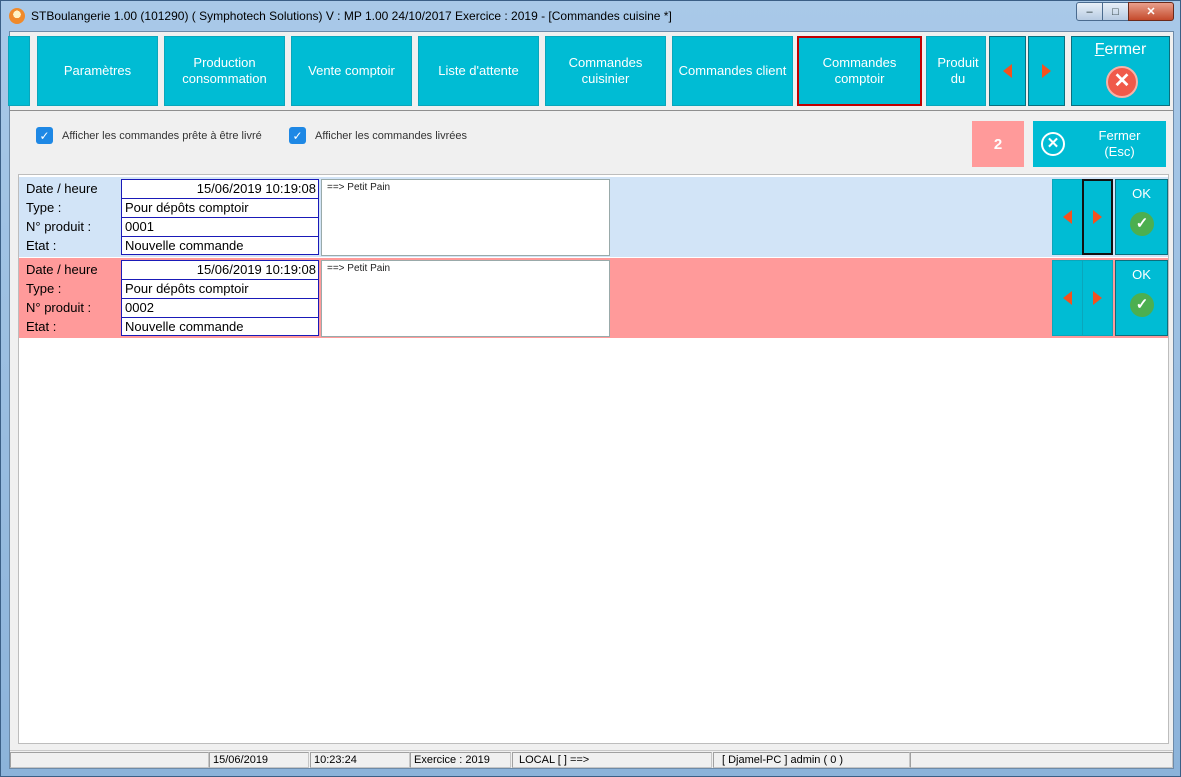 This screenshot has width=1181, height=777. Describe the element at coordinates (1115, 11) in the screenshot. I see `maximize-button: □` at that location.